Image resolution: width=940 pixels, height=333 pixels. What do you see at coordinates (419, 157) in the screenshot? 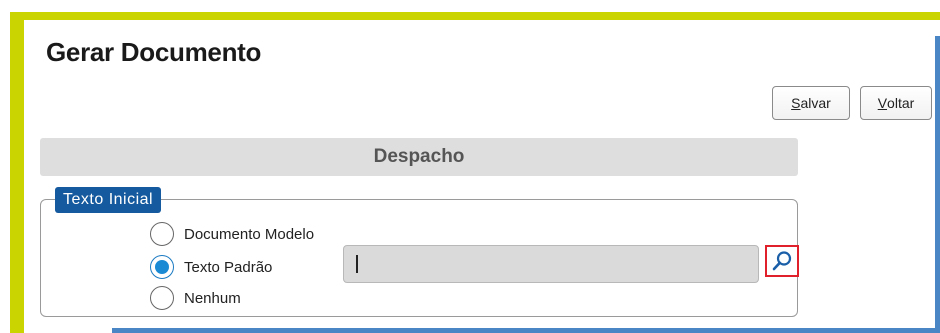
I see `section-header: Despacho` at bounding box center [419, 157].